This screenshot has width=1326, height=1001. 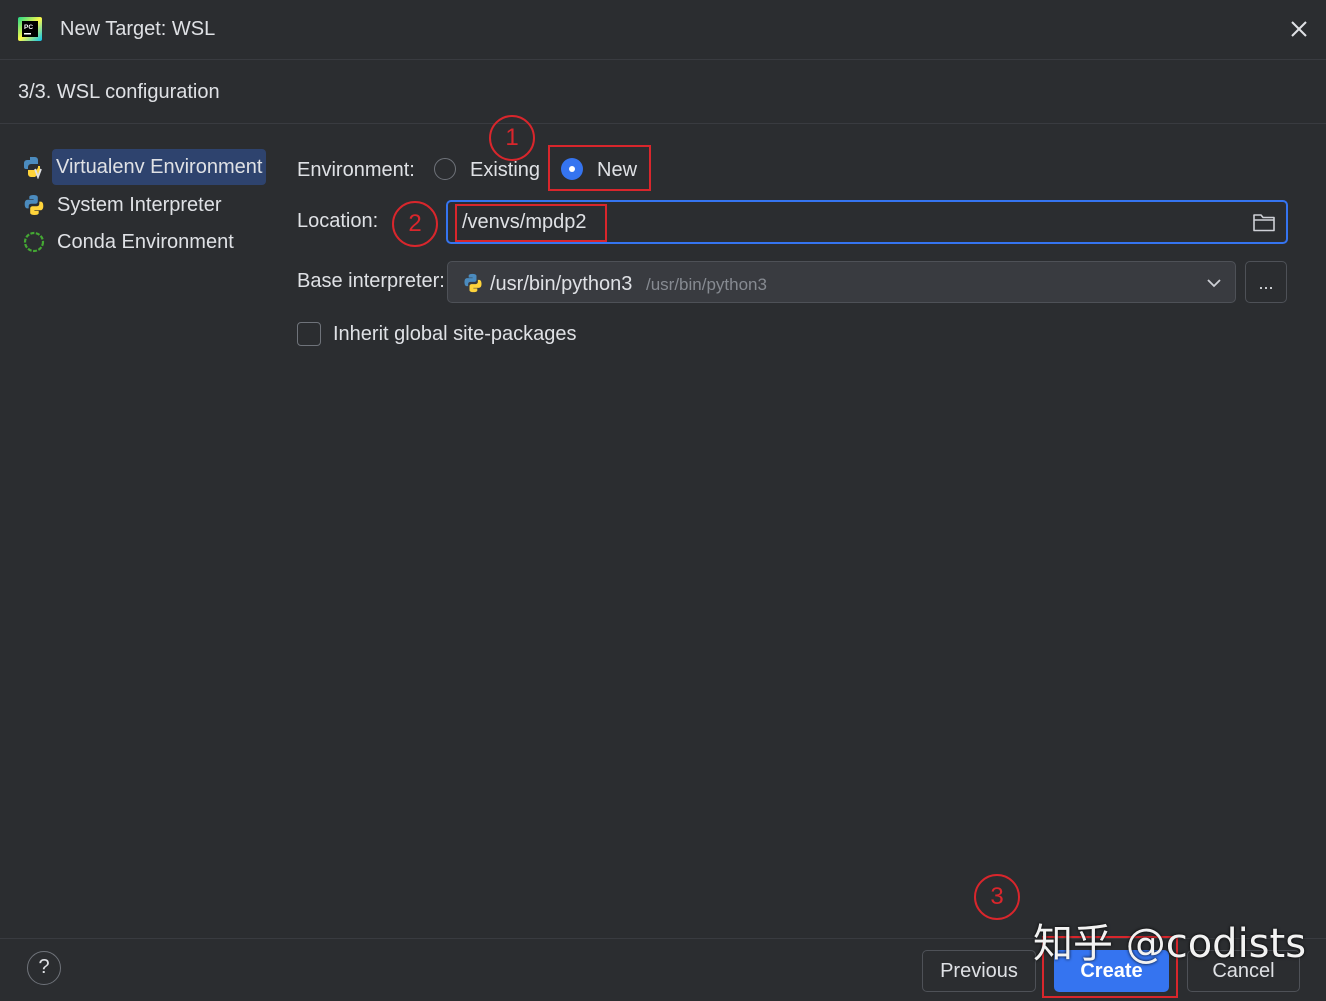 What do you see at coordinates (44, 968) in the screenshot?
I see `help-button: ?` at bounding box center [44, 968].